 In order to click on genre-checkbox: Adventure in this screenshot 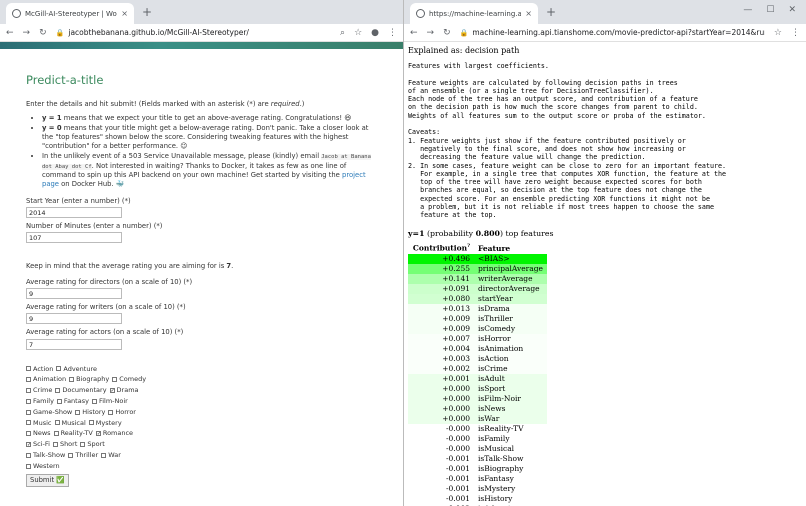, I will do `click(76, 369)`.